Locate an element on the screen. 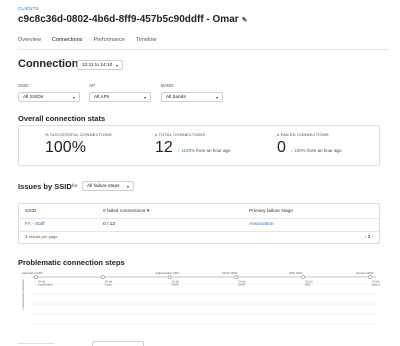 This screenshot has width=400, height=346. time-range-value: 13:11 to 14:10 is located at coordinates (97, 65).